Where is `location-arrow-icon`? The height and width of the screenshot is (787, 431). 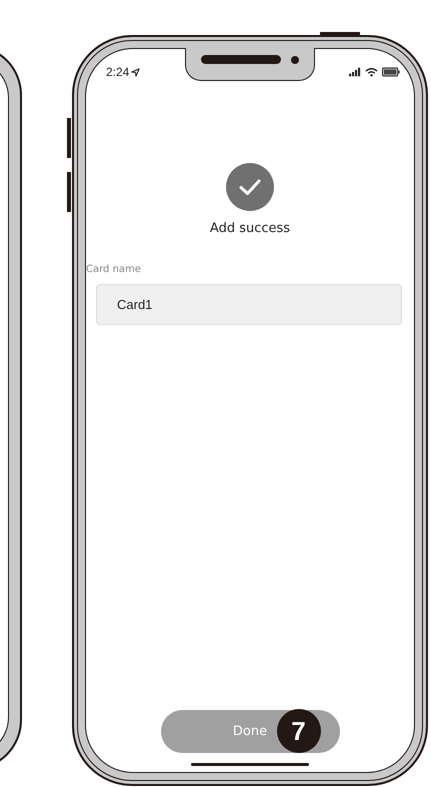
location-arrow-icon is located at coordinates (135, 72).